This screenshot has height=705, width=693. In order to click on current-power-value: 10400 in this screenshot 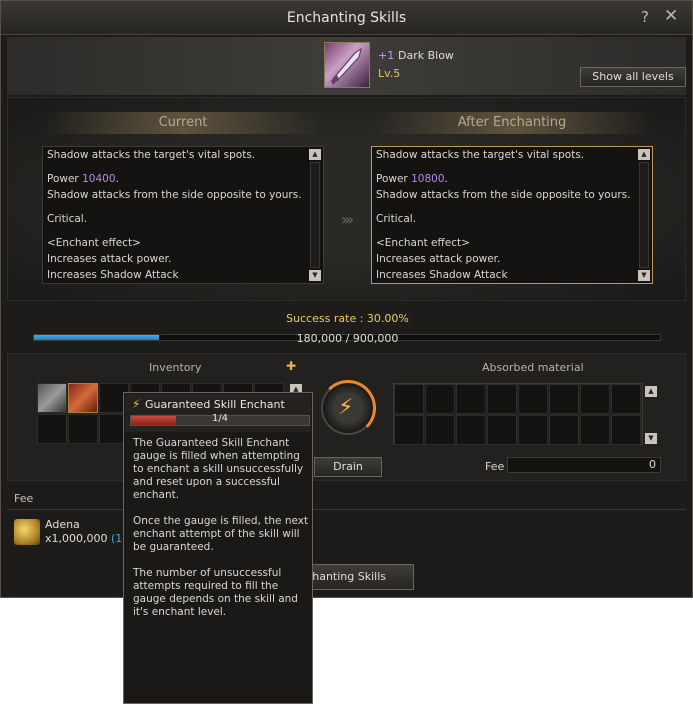, I will do `click(99, 179)`.